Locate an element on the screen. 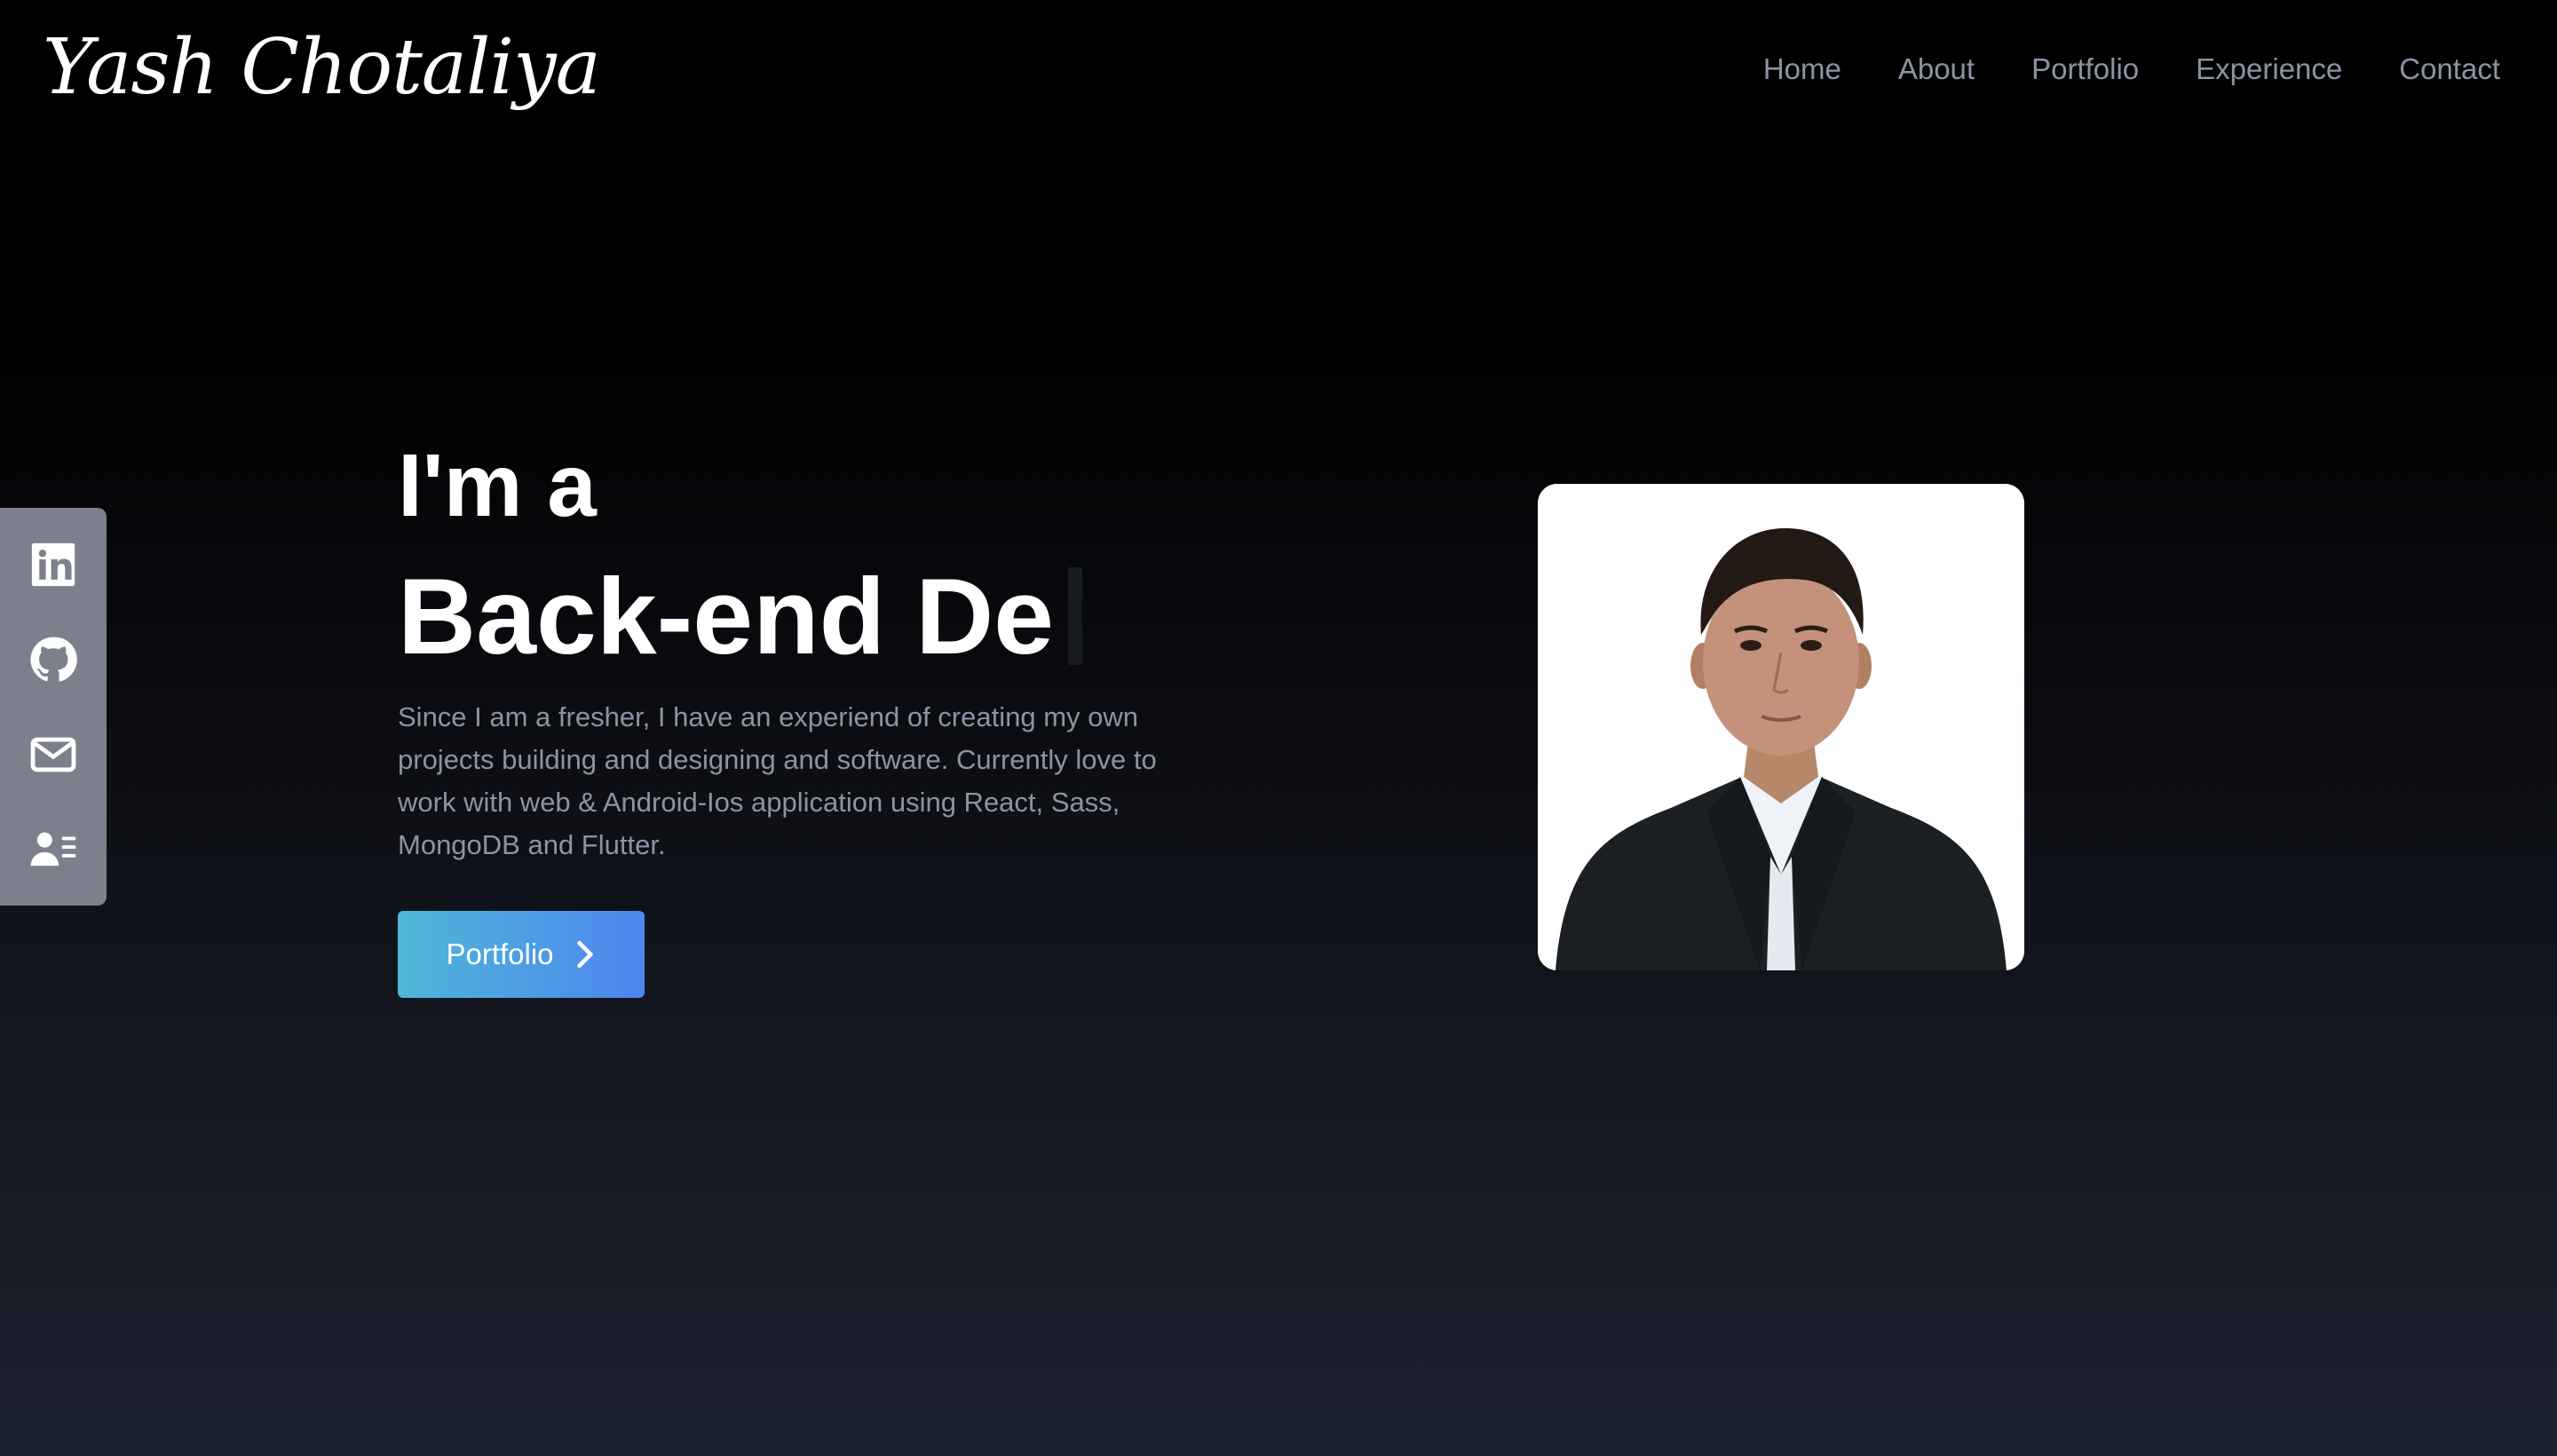  social-sidebar is located at coordinates (53, 707).